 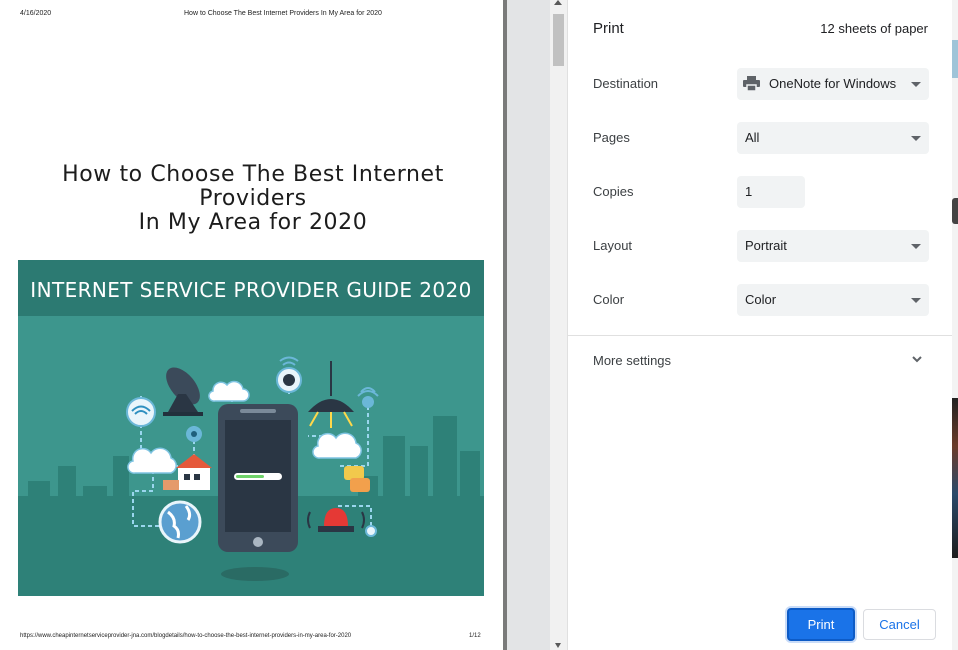 What do you see at coordinates (766, 245) in the screenshot?
I see `layout-value: Portrait` at bounding box center [766, 245].